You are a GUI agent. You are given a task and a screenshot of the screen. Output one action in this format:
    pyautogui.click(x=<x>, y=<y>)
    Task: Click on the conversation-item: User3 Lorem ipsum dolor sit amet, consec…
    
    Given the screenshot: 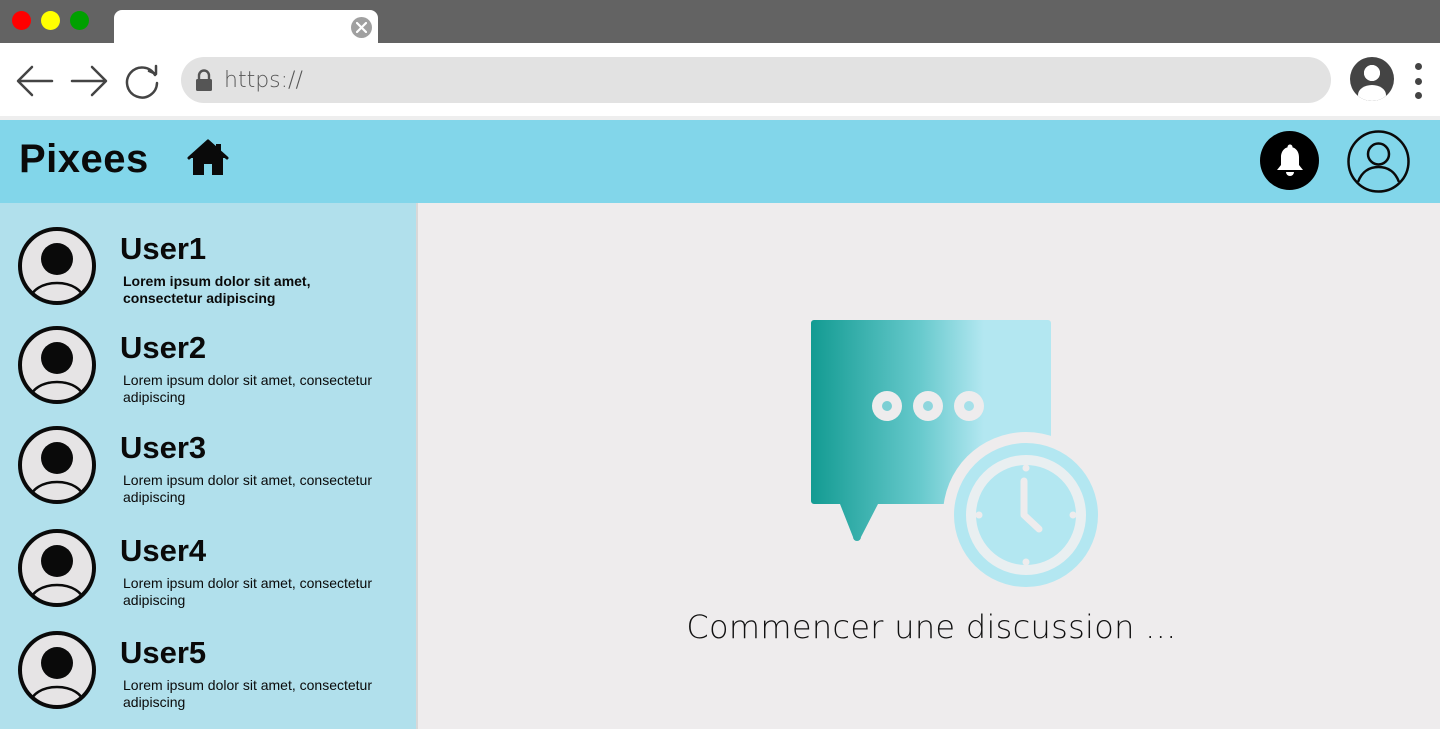 What is the action you would take?
    pyautogui.click(x=208, y=473)
    